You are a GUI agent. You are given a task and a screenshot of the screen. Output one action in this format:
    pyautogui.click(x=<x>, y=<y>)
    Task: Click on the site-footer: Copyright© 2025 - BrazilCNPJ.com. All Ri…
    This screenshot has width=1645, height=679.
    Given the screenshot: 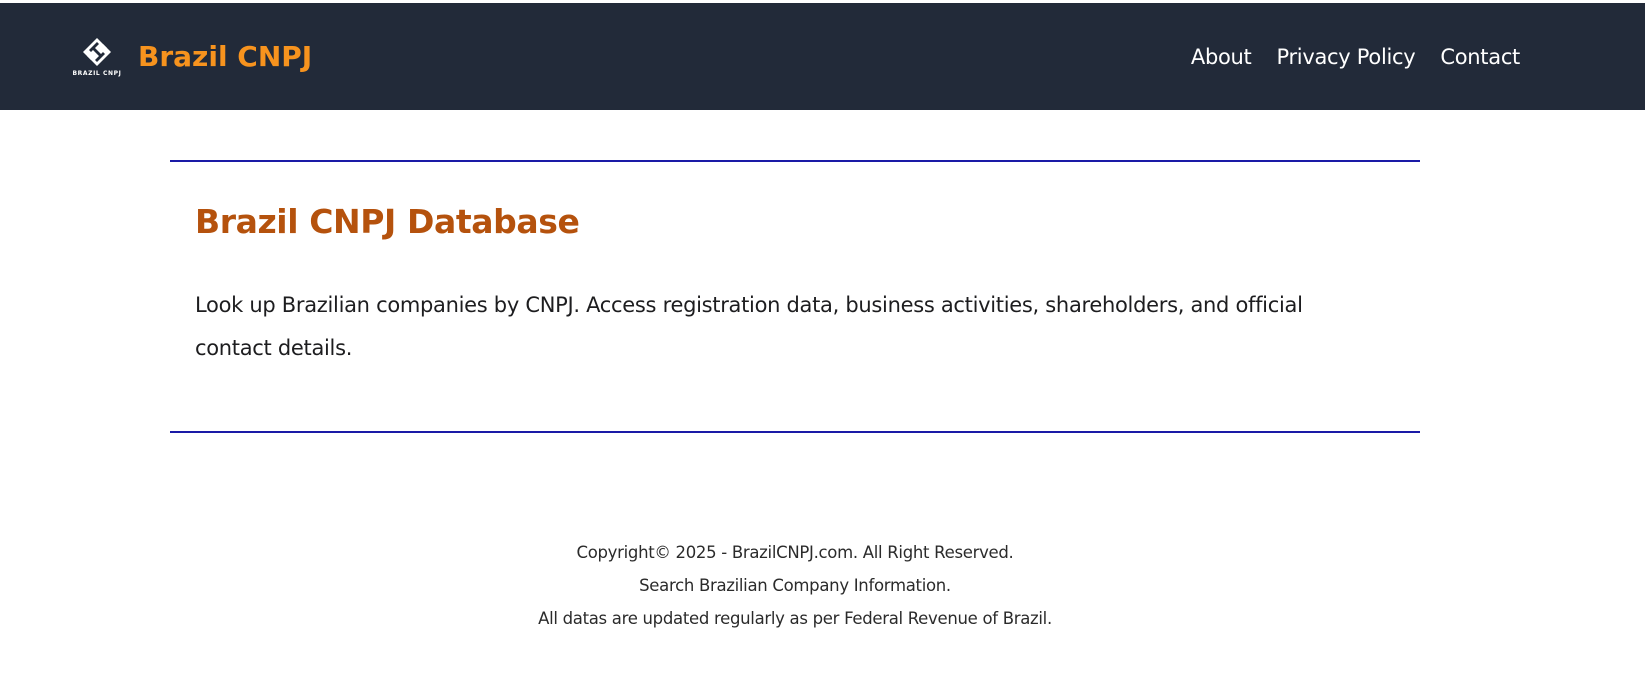 What is the action you would take?
    pyautogui.click(x=795, y=585)
    